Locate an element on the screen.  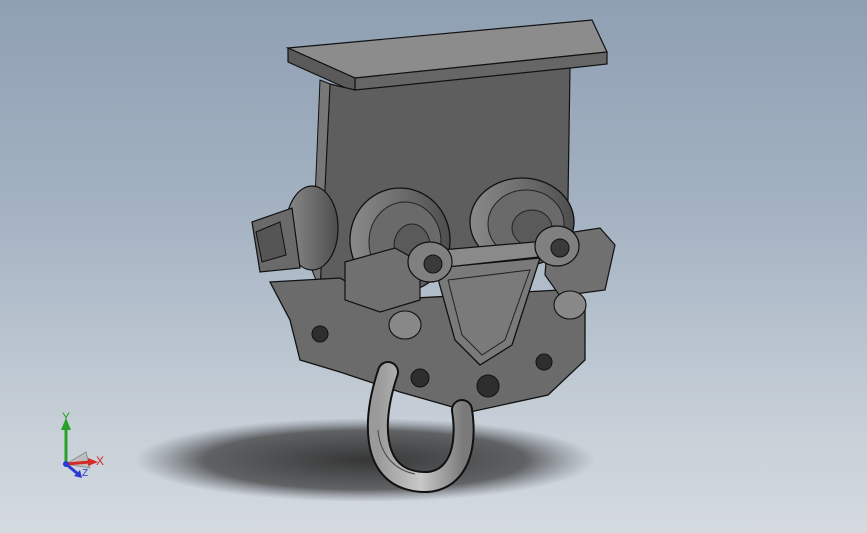
axis-z-label: Z is located at coordinates (85, 473).